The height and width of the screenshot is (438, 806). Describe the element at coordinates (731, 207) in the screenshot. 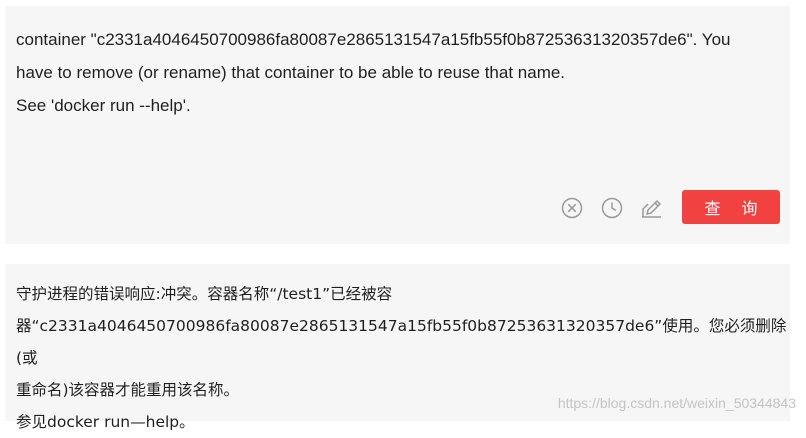

I see `query-button: 查 询` at that location.